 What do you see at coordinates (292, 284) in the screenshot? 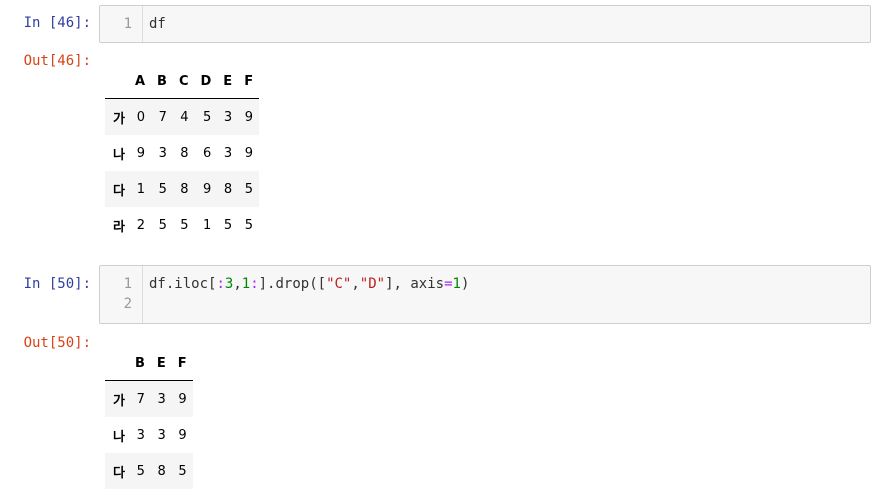
I see `code-token: ].drop([` at bounding box center [292, 284].